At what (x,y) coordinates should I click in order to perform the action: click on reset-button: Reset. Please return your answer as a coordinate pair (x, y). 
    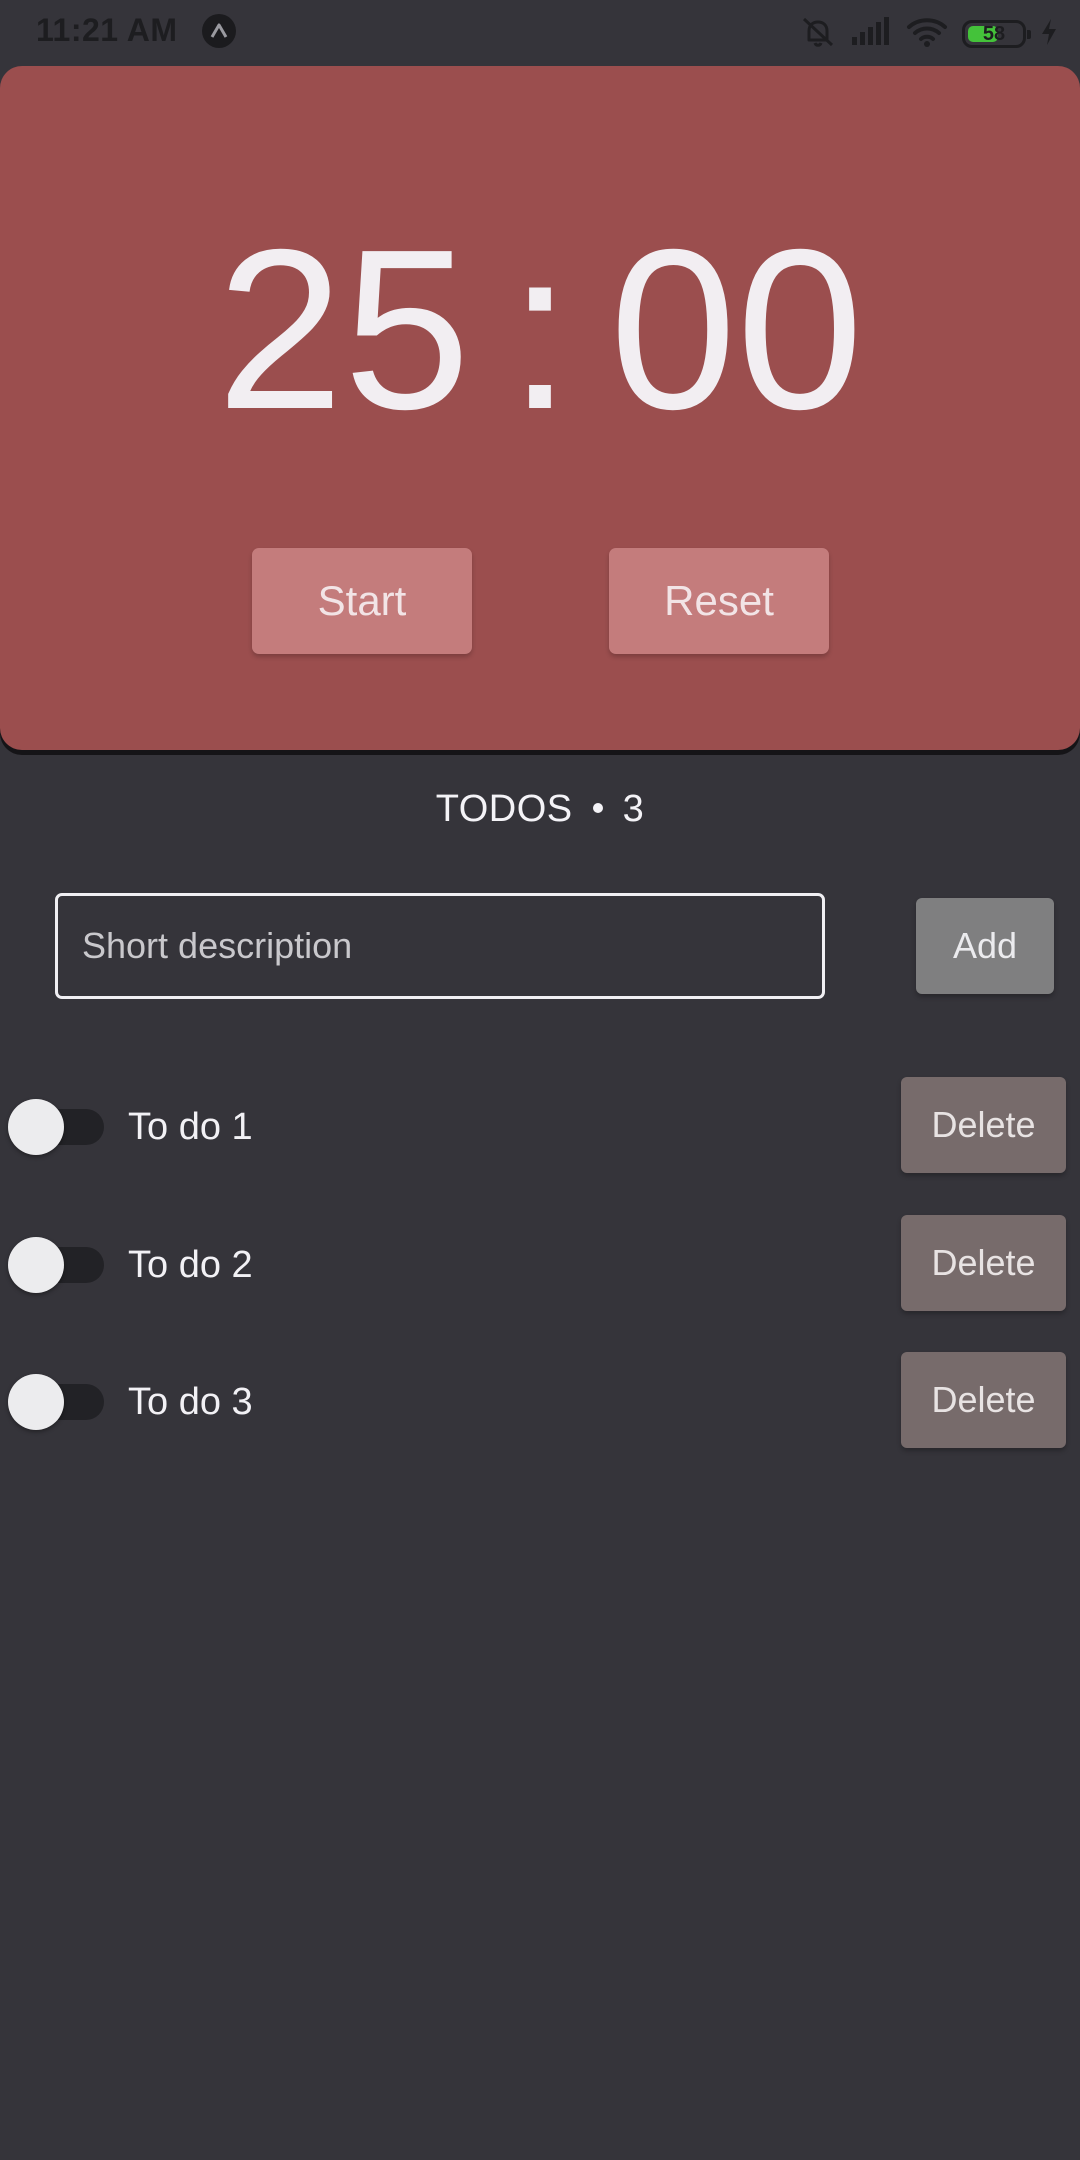
    Looking at the image, I should click on (719, 601).